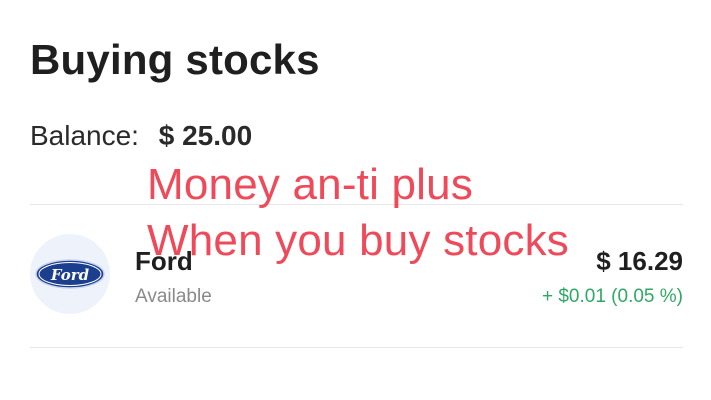  I want to click on svg-text: Ford, so click(70, 275).